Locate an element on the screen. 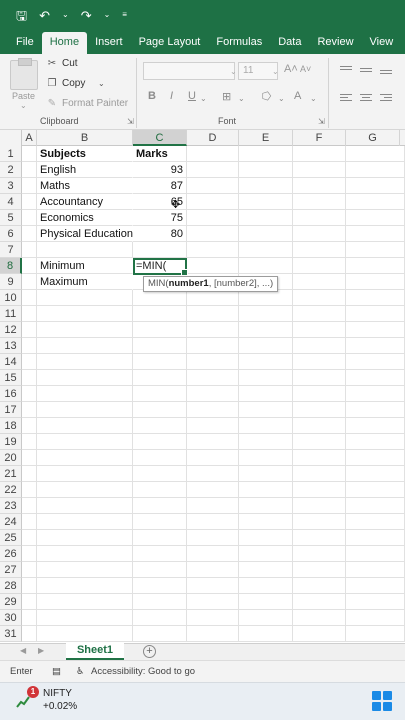  cell-f19 is located at coordinates (319, 442).